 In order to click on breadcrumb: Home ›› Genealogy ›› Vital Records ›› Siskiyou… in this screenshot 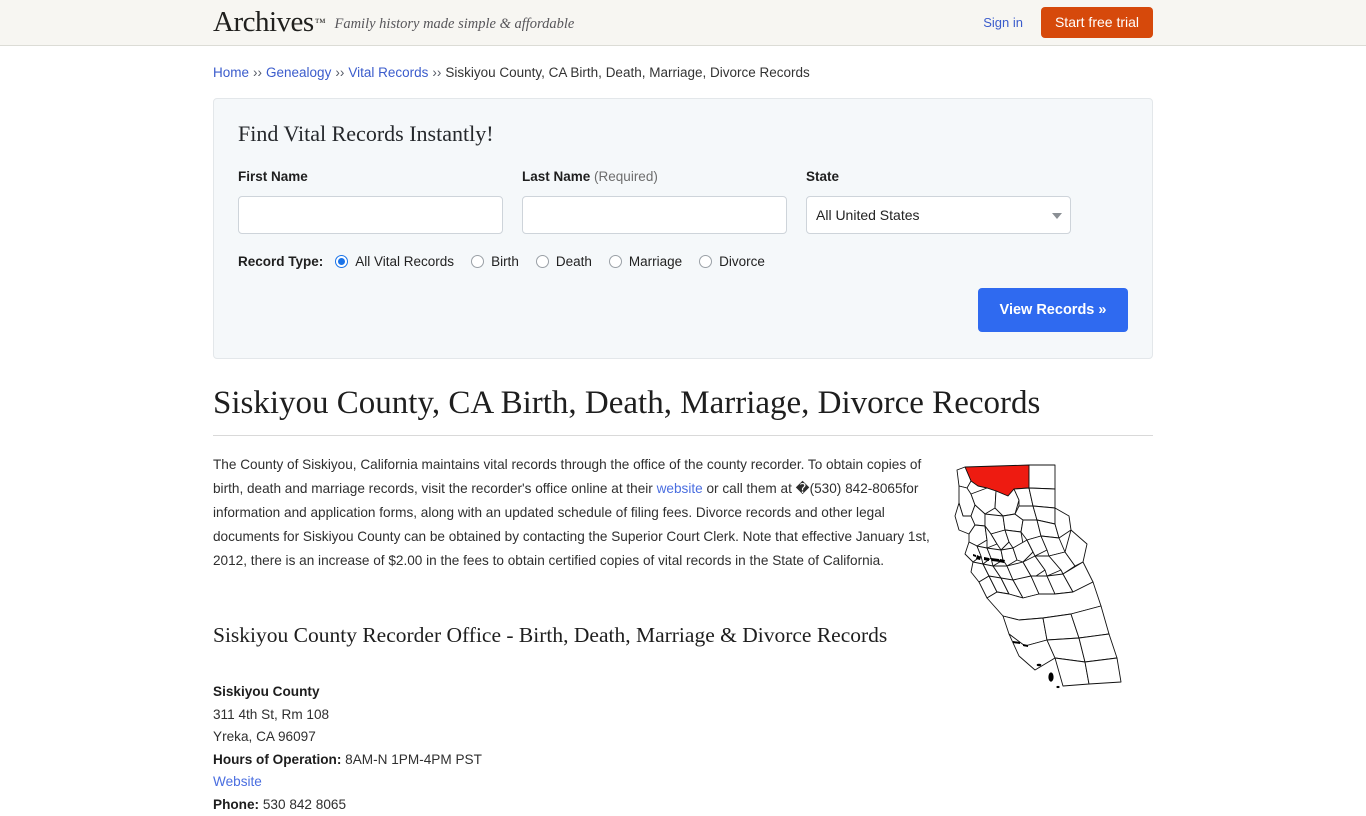, I will do `click(683, 63)`.